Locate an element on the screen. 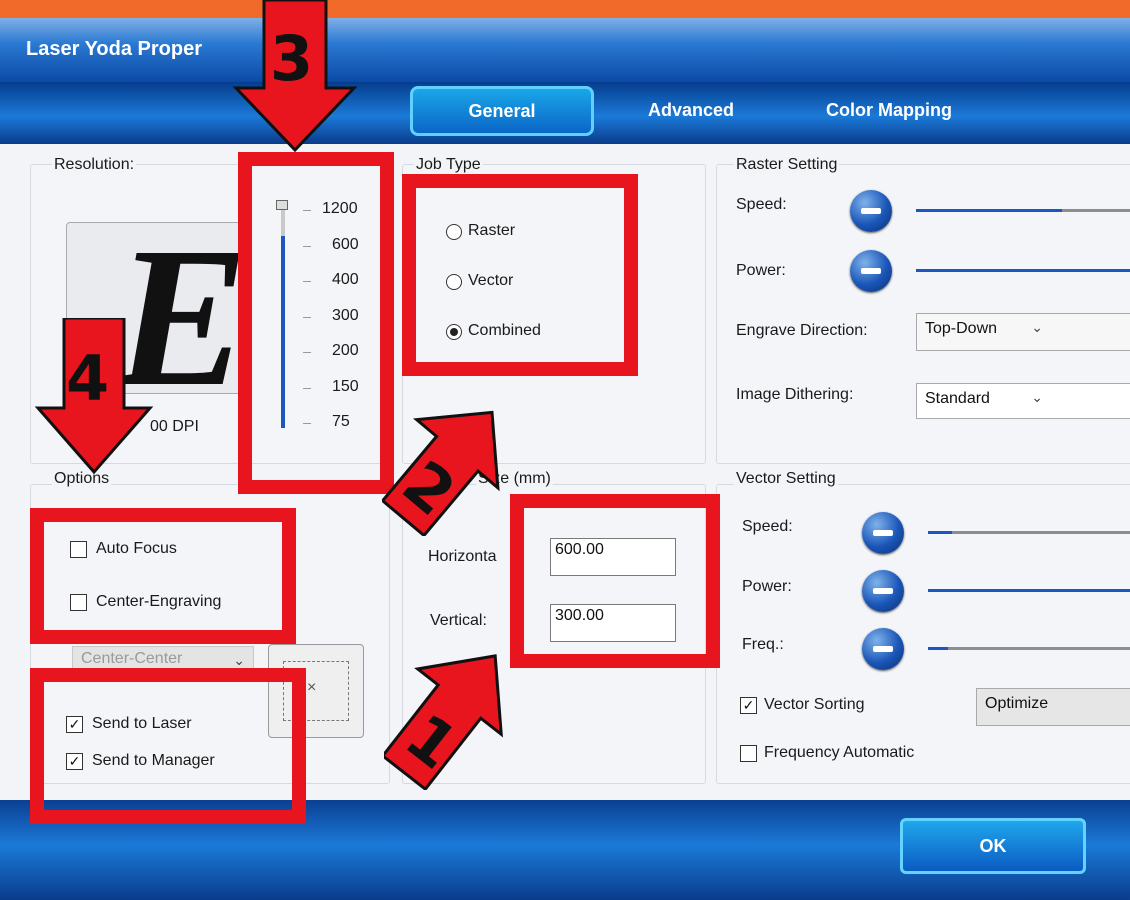 The width and height of the screenshot is (1130, 900). arrow-4-icon: 4 is located at coordinates (94, 396).